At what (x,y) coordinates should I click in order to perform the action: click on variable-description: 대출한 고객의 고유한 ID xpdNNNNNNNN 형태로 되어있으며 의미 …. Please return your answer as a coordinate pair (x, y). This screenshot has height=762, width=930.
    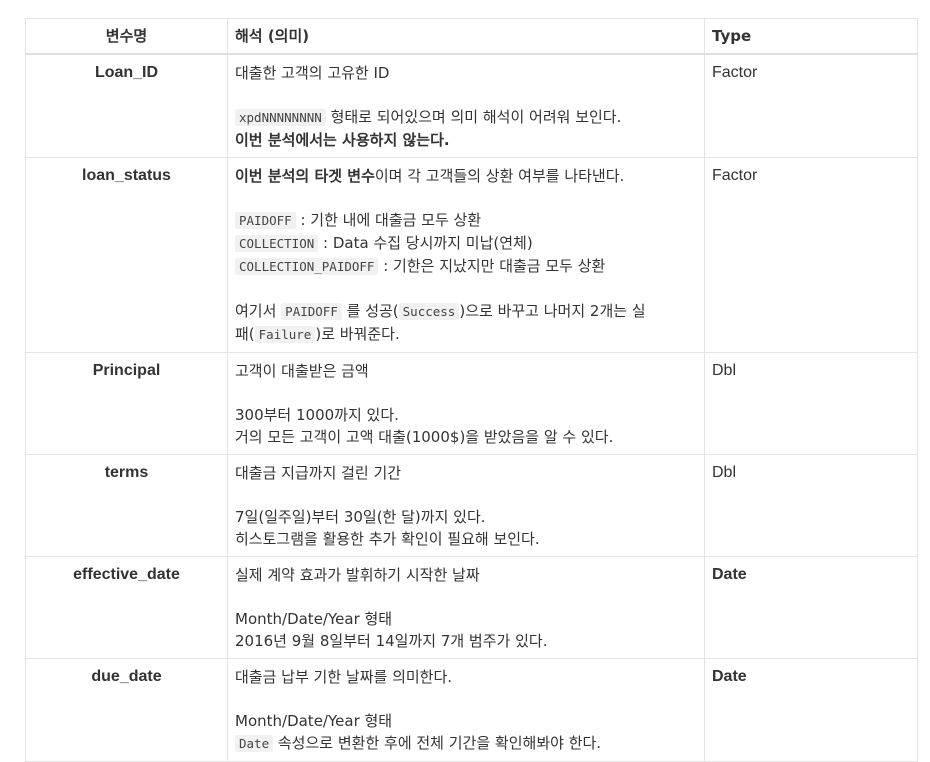
    Looking at the image, I should click on (466, 105).